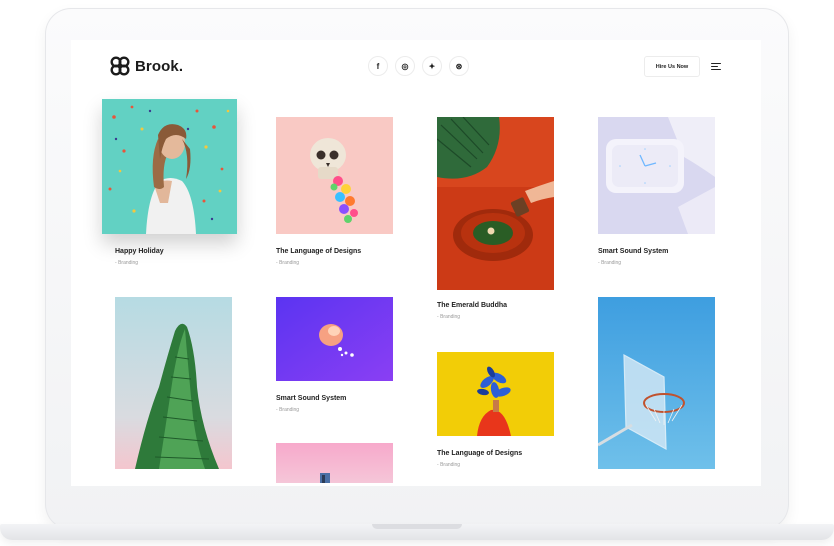 This screenshot has height=546, width=834. What do you see at coordinates (378, 66) in the screenshot?
I see `facebook-icon: f` at bounding box center [378, 66].